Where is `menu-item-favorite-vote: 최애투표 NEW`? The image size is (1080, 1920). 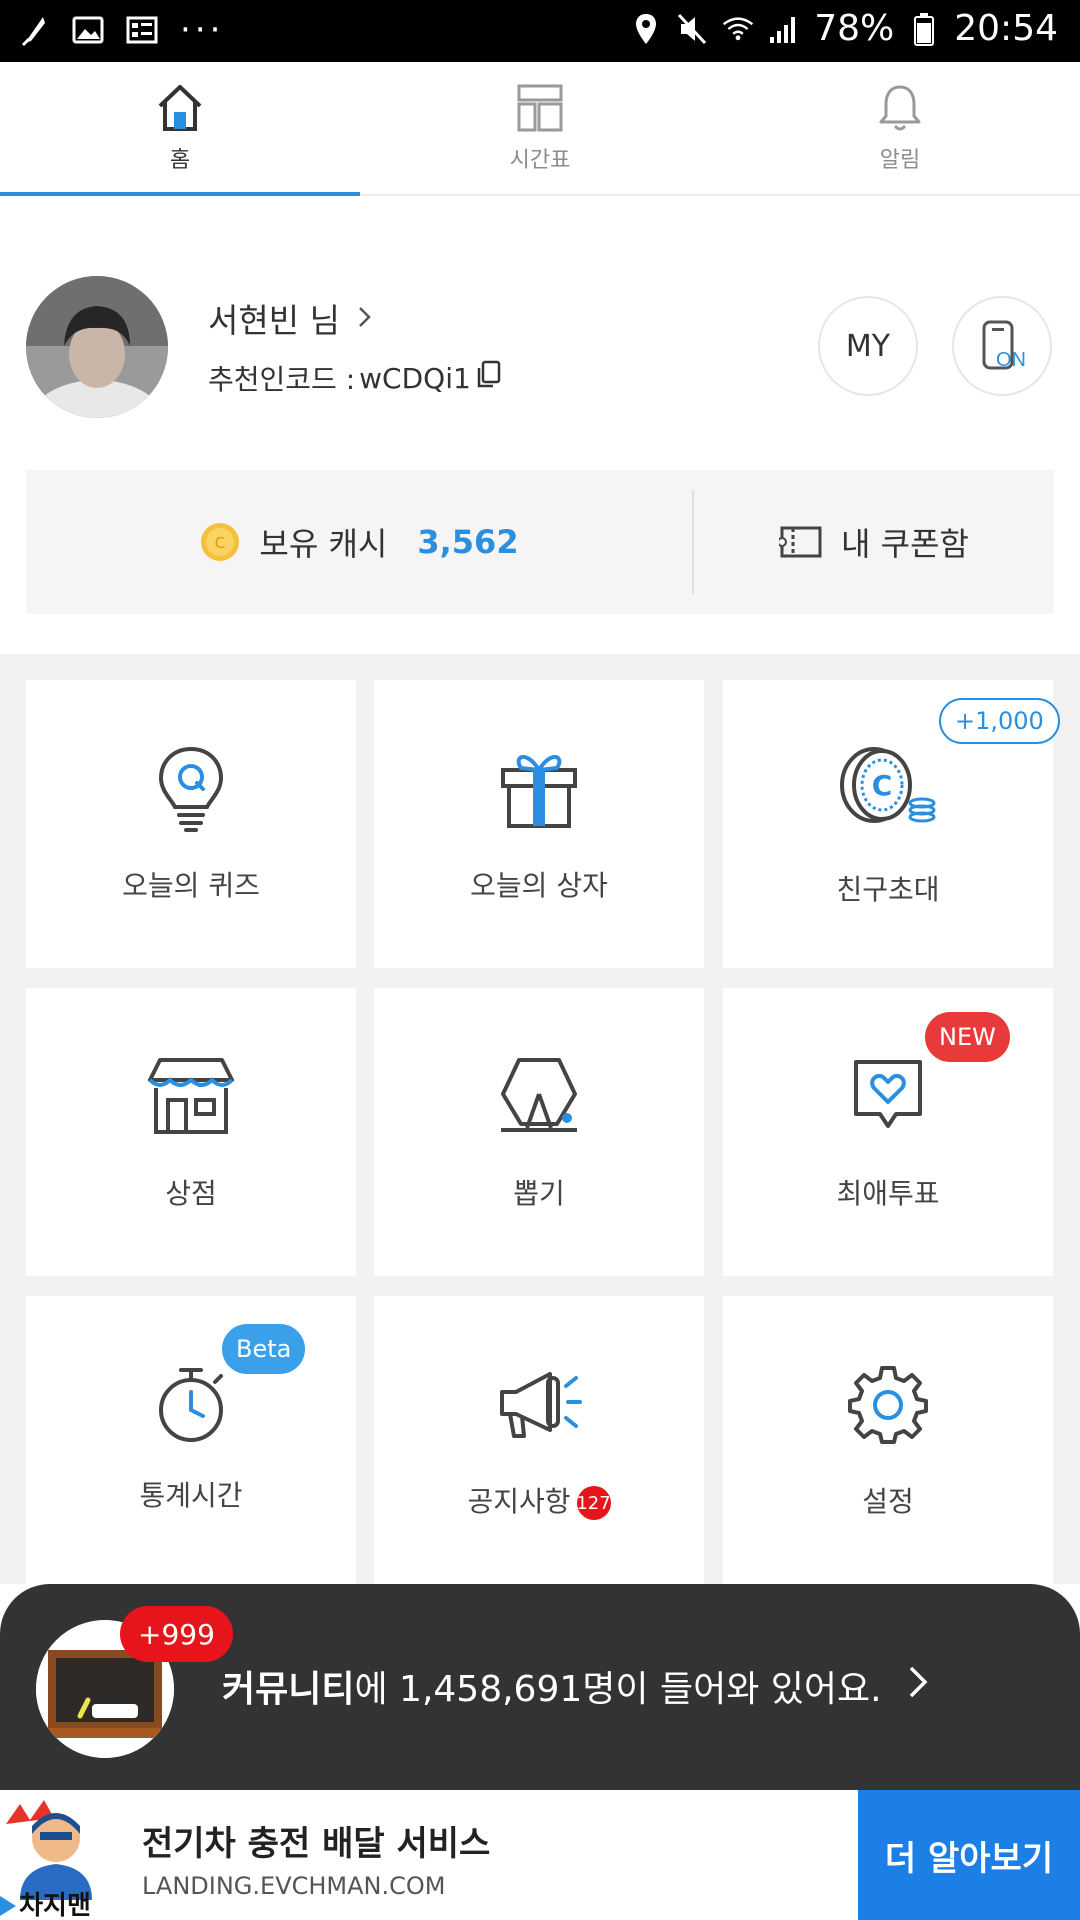
menu-item-favorite-vote: 최애투표 NEW is located at coordinates (888, 1132).